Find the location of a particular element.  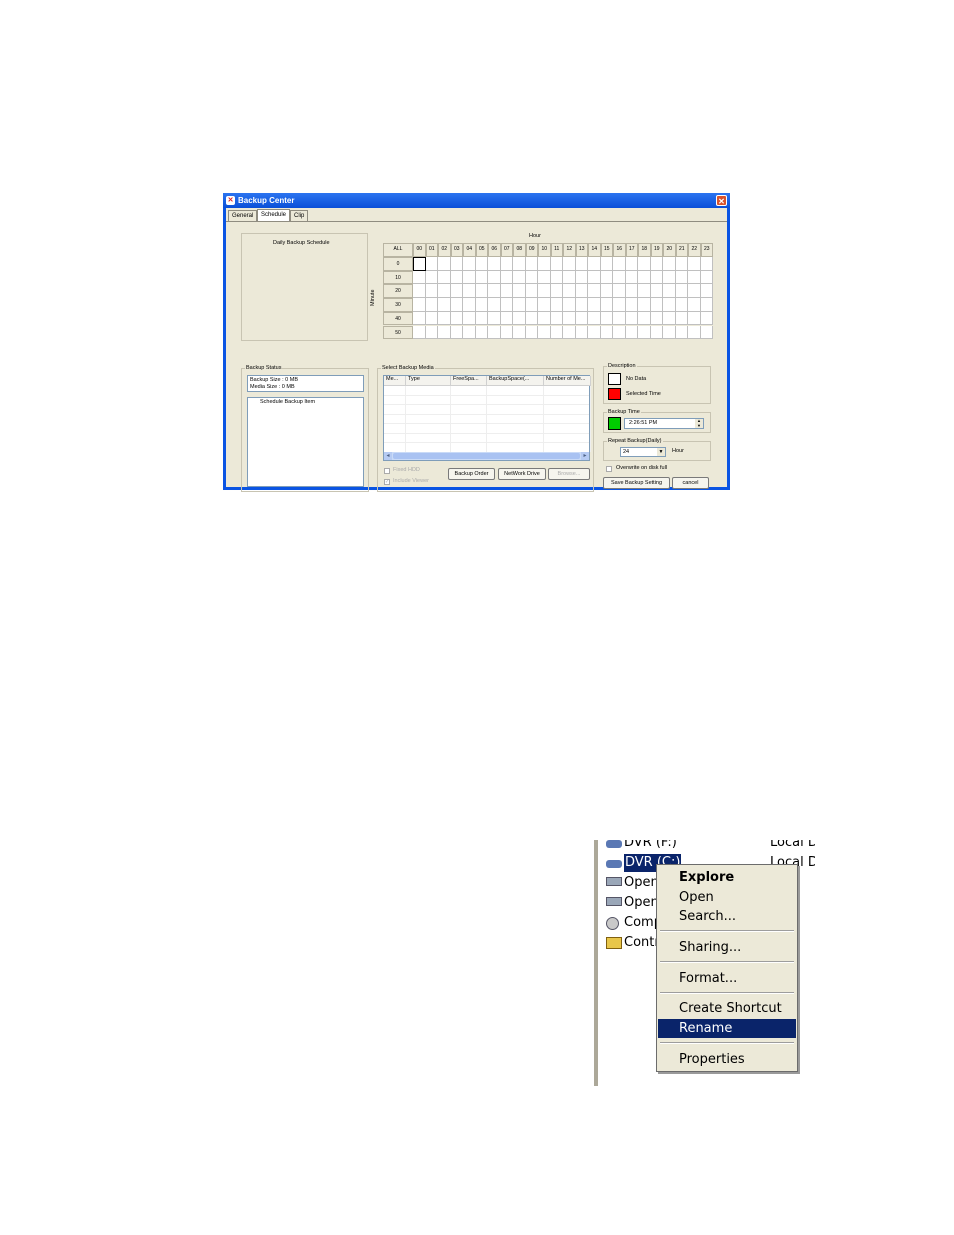

hour-header: 23 is located at coordinates (706, 250).